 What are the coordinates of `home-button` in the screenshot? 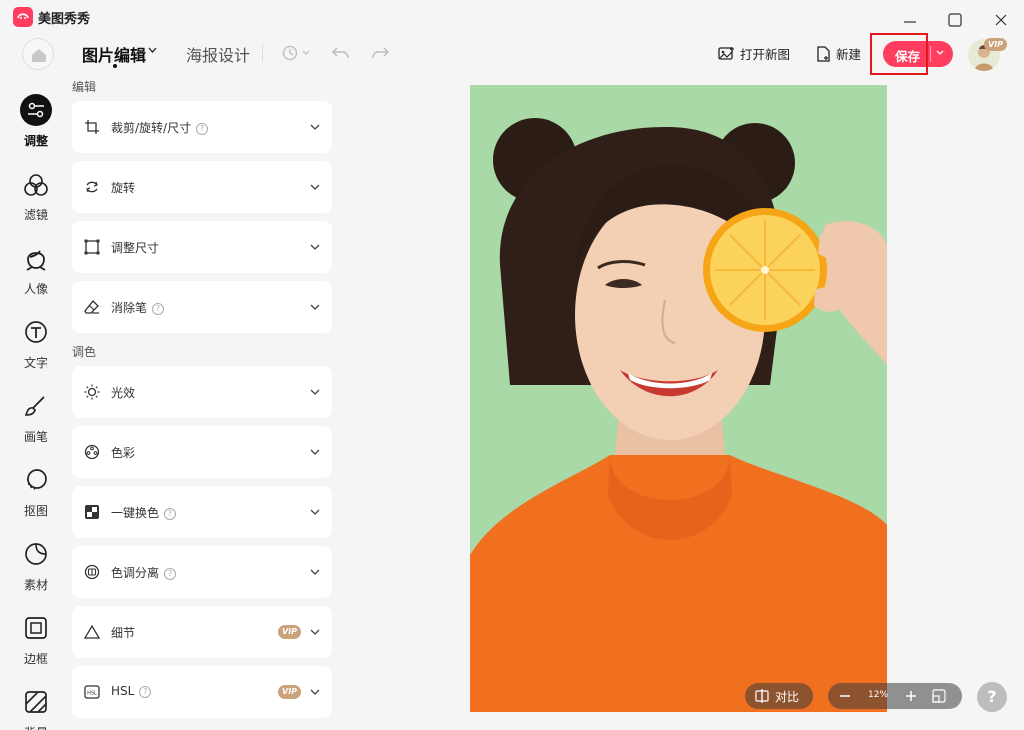 It's located at (38, 54).